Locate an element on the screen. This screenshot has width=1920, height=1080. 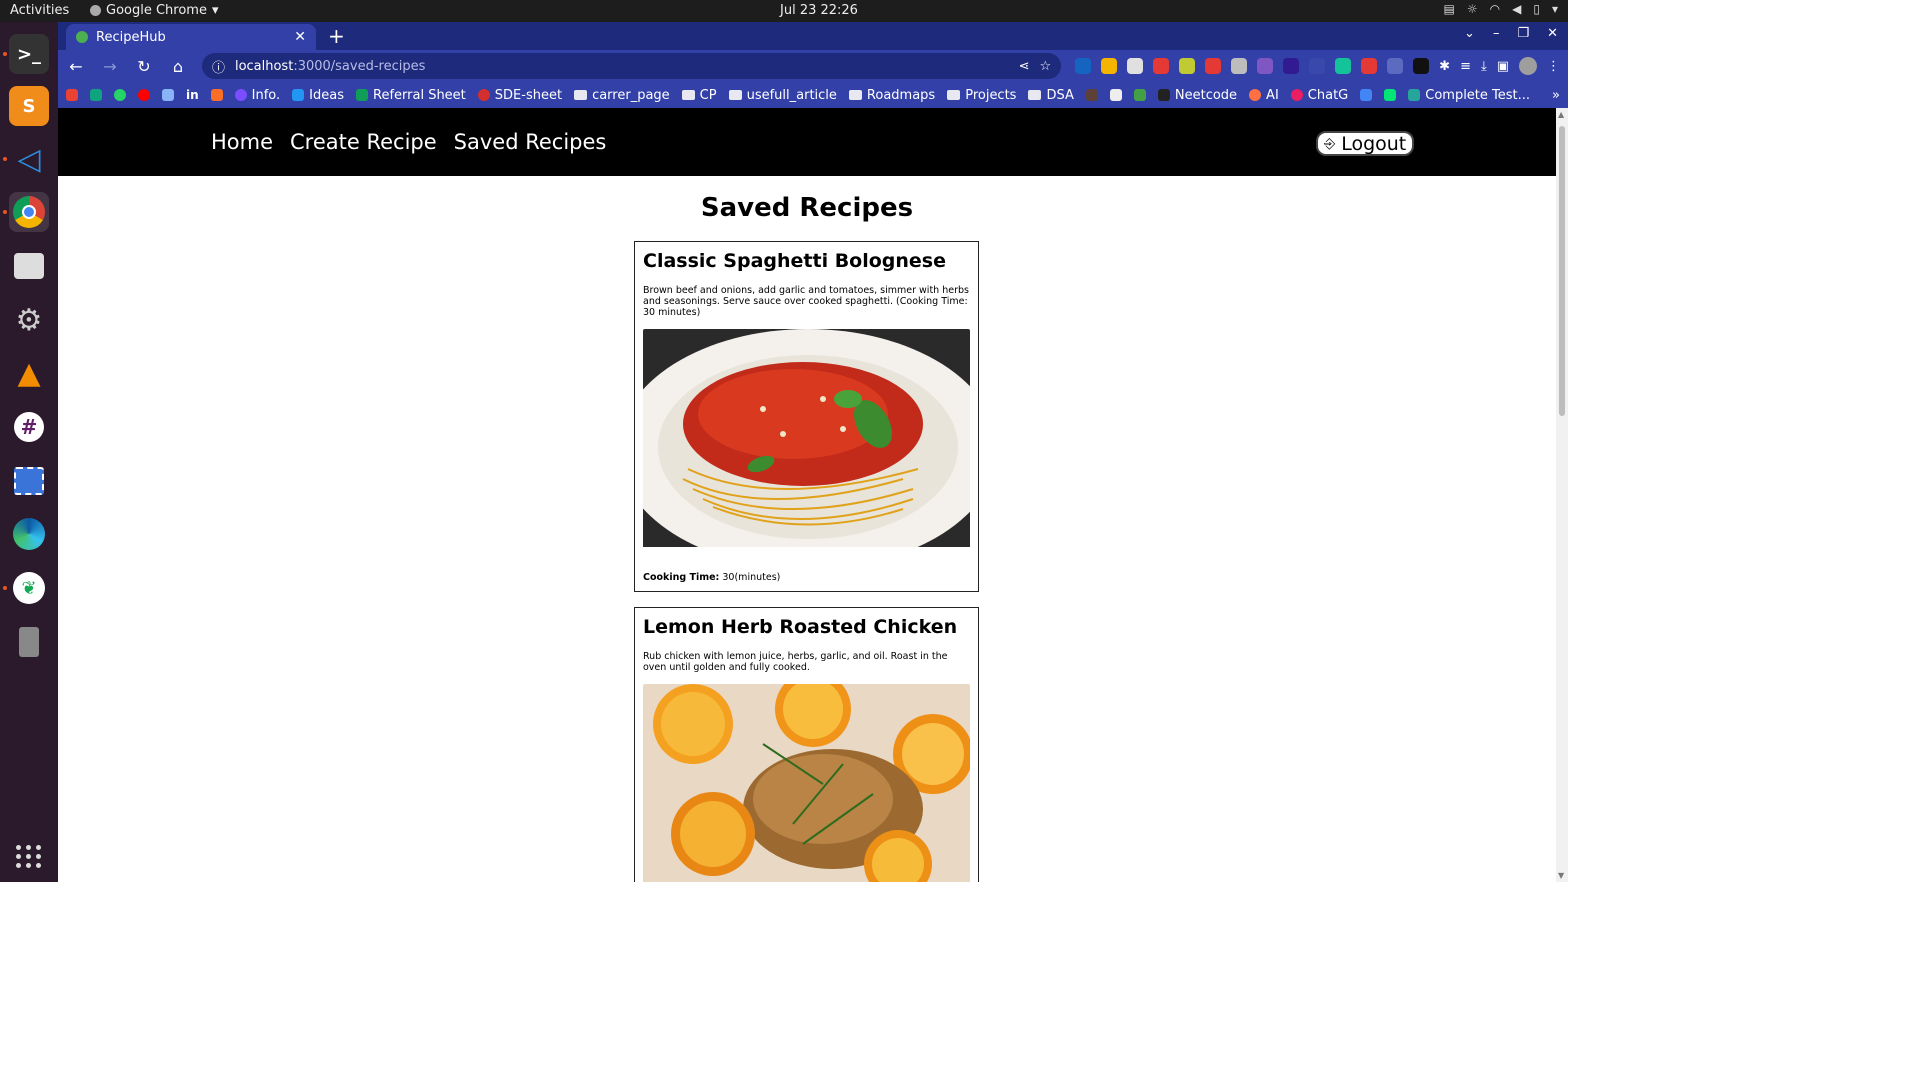
bookmark-linkedin: in is located at coordinates (192, 95).